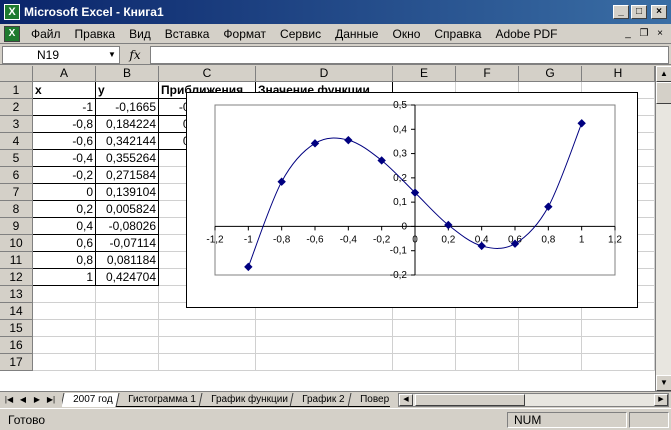 Image resolution: width=671 pixels, height=430 pixels. Describe the element at coordinates (127, 141) in the screenshot. I see `cell-b4: 0,342144` at that location.